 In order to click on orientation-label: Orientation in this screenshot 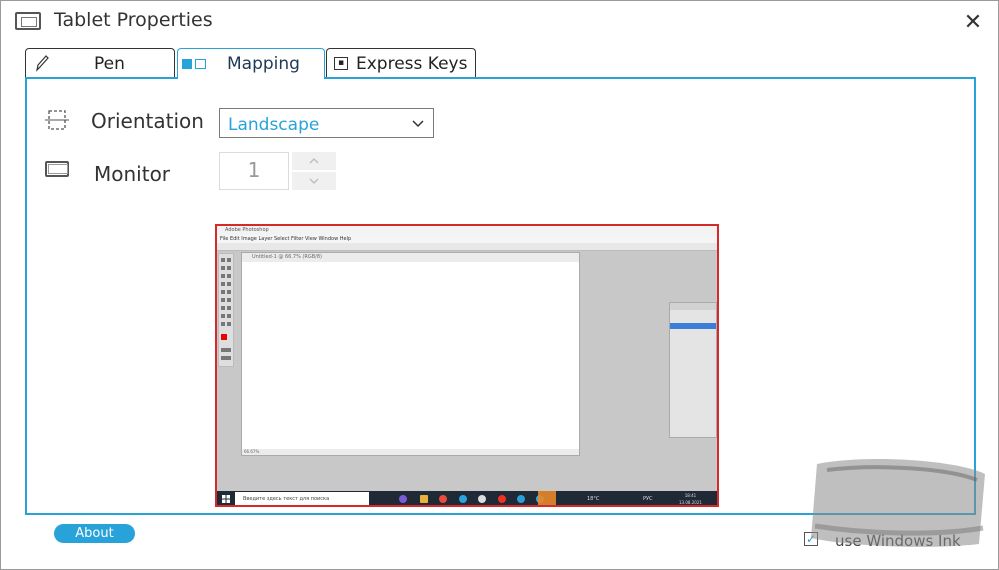, I will do `click(147, 121)`.